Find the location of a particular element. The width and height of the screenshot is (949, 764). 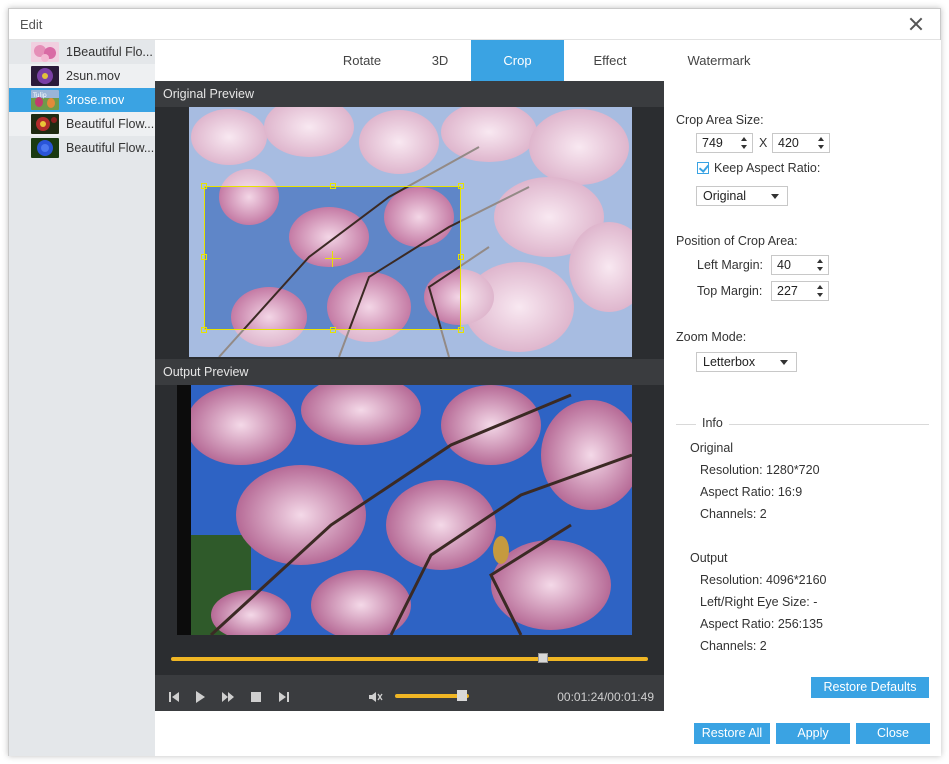

title-bar: Edit is located at coordinates (474, 24).